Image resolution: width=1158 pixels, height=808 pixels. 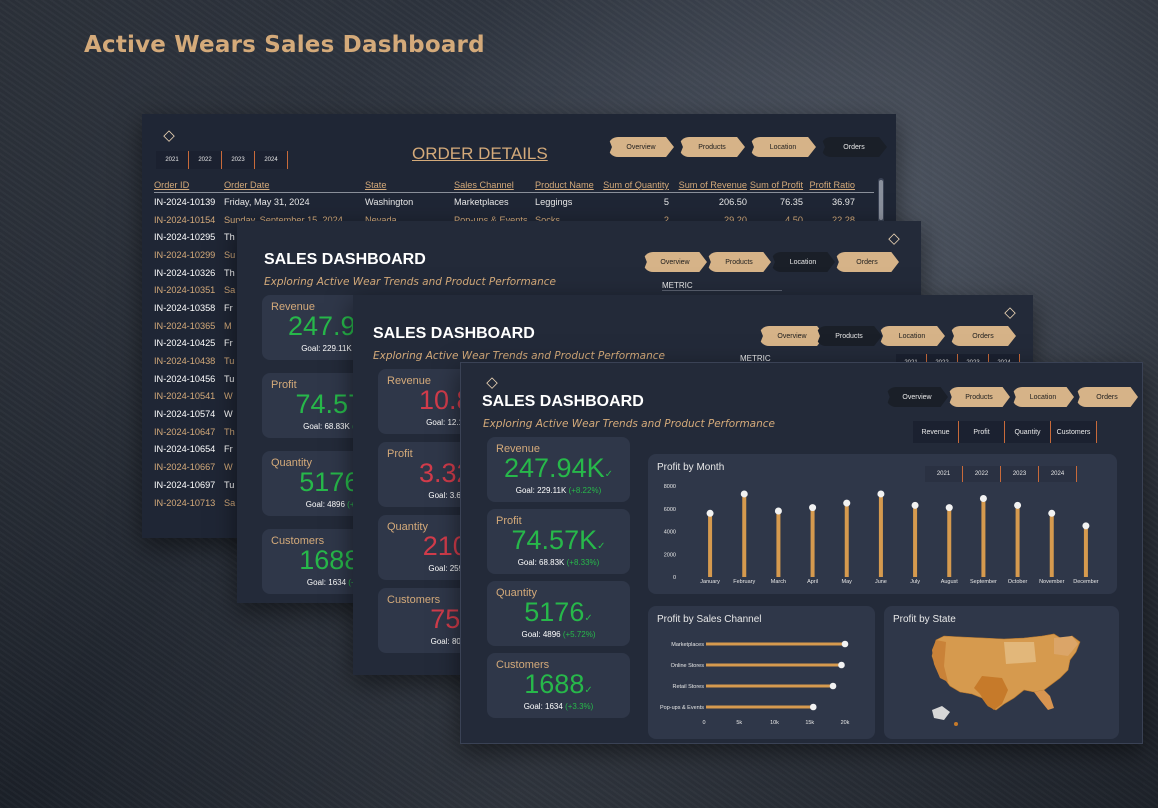 I want to click on bar-online-stores, so click(x=774, y=665).